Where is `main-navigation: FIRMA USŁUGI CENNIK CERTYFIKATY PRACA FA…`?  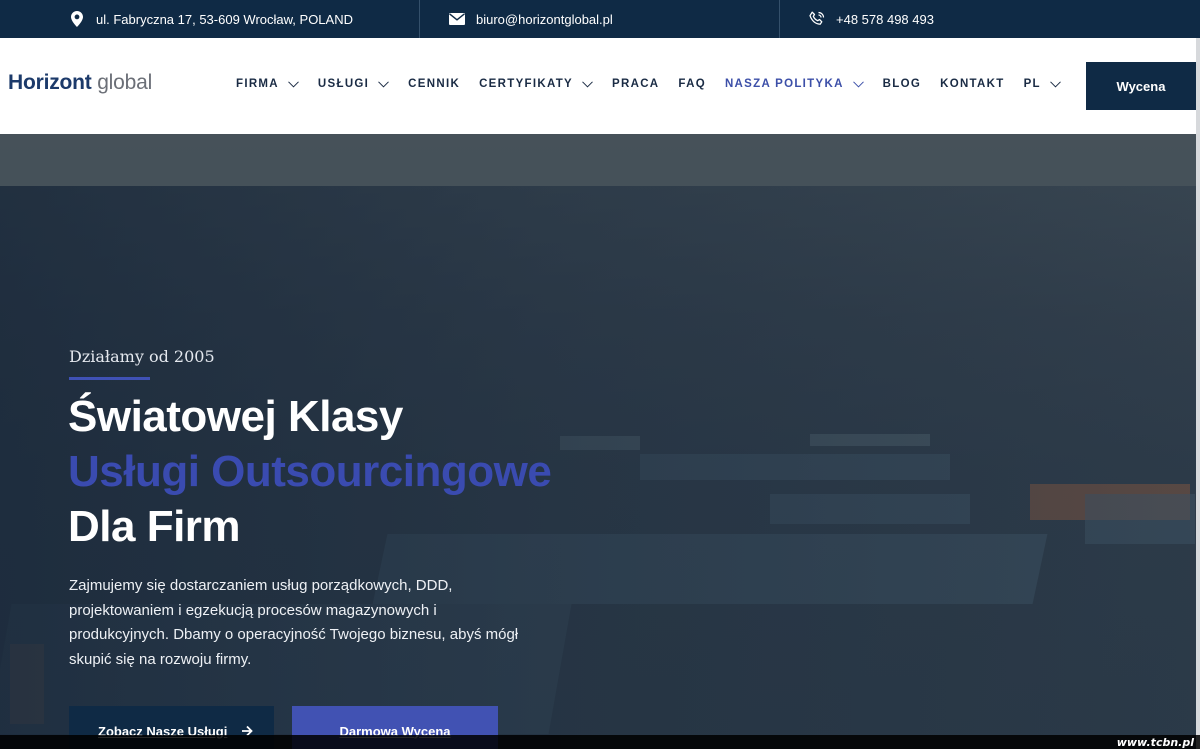 main-navigation: FIRMA USŁUGI CENNIK CERTYFIKATY PRACA FA… is located at coordinates (658, 84).